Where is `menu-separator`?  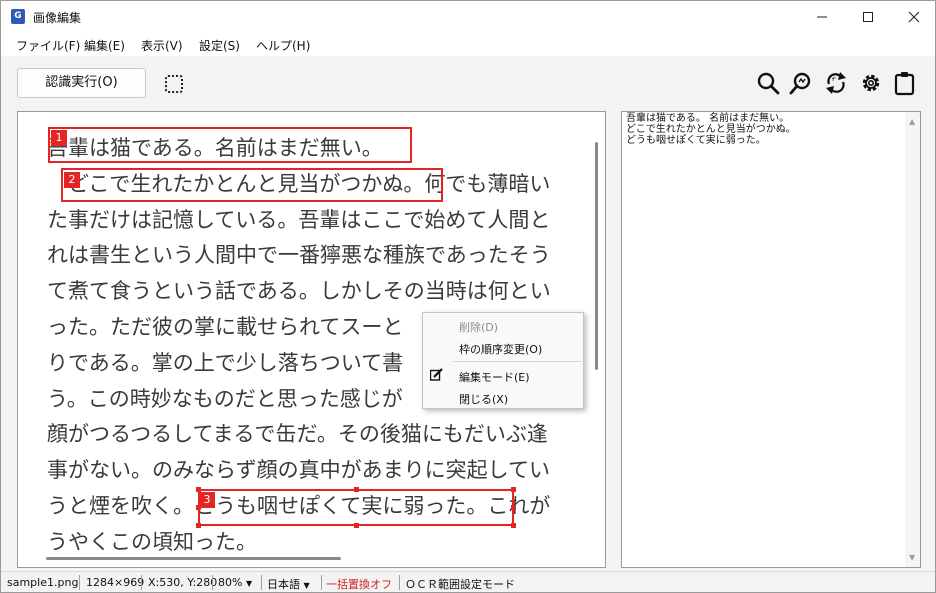 menu-separator is located at coordinates (517, 361).